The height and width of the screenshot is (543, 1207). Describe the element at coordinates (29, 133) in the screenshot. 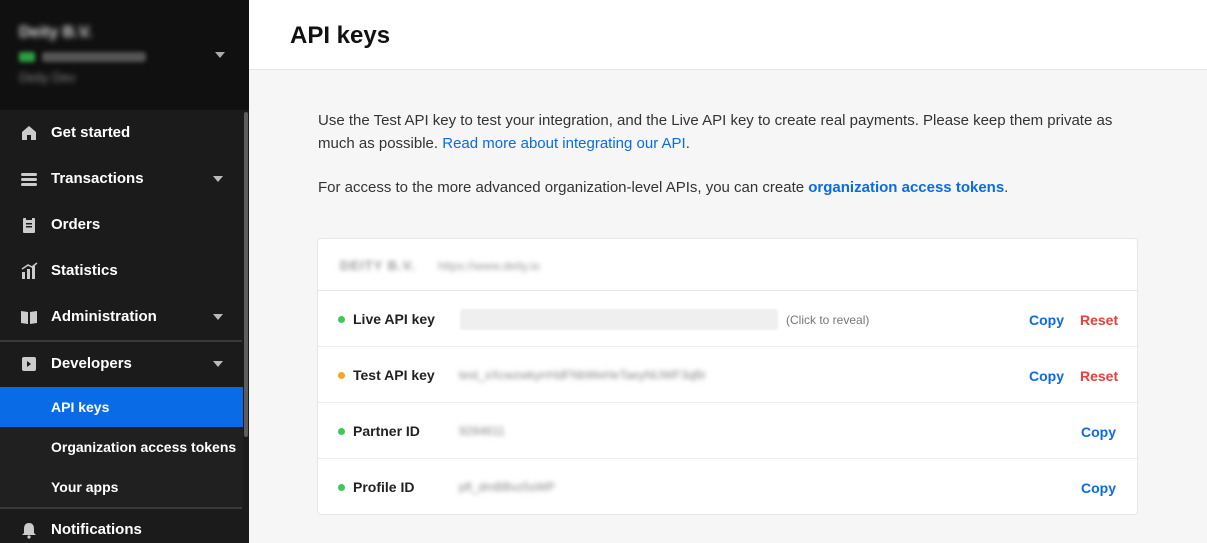

I see `home-icon` at that location.